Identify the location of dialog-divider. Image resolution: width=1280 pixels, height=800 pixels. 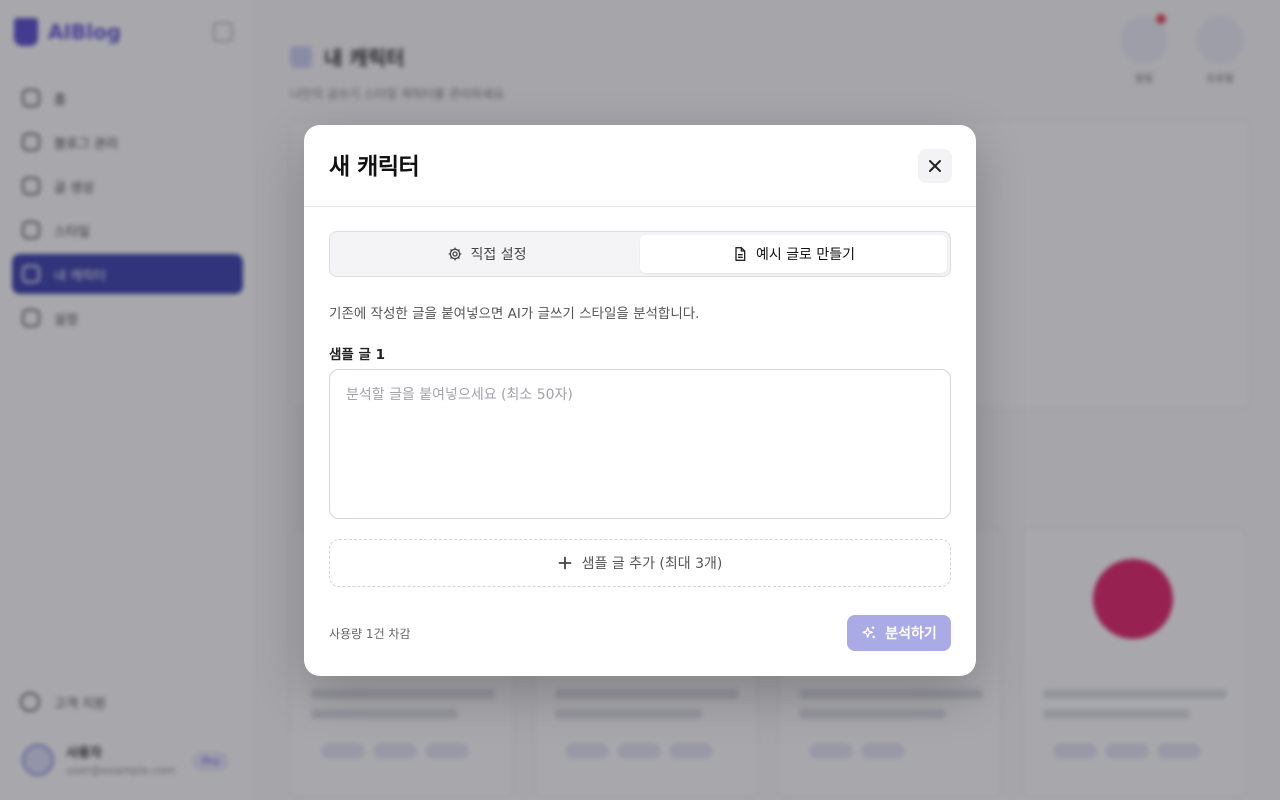
(640, 206).